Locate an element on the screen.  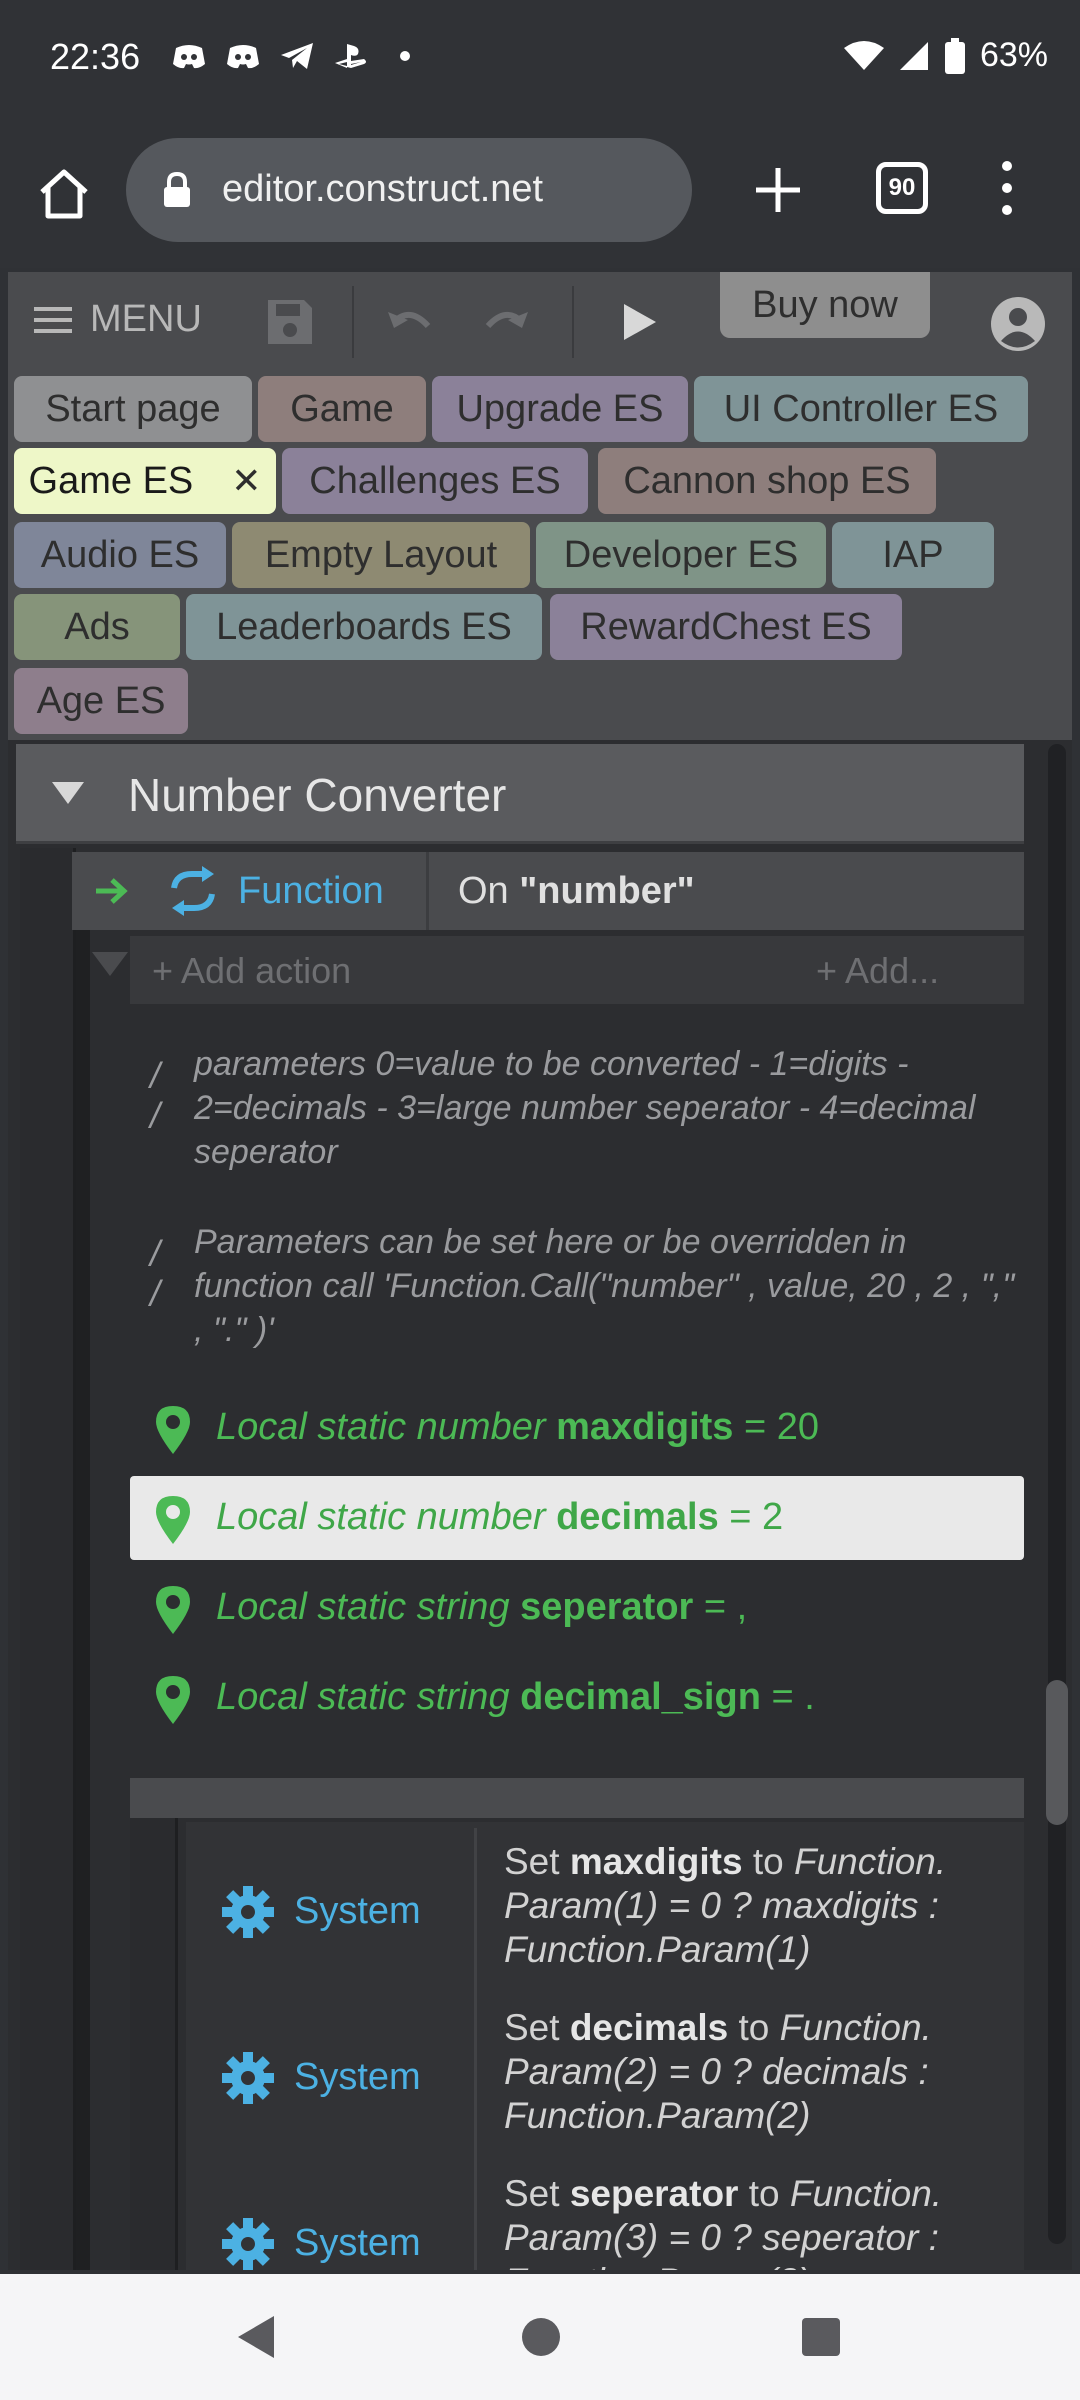
add-action-link: + Add action is located at coordinates (251, 971).